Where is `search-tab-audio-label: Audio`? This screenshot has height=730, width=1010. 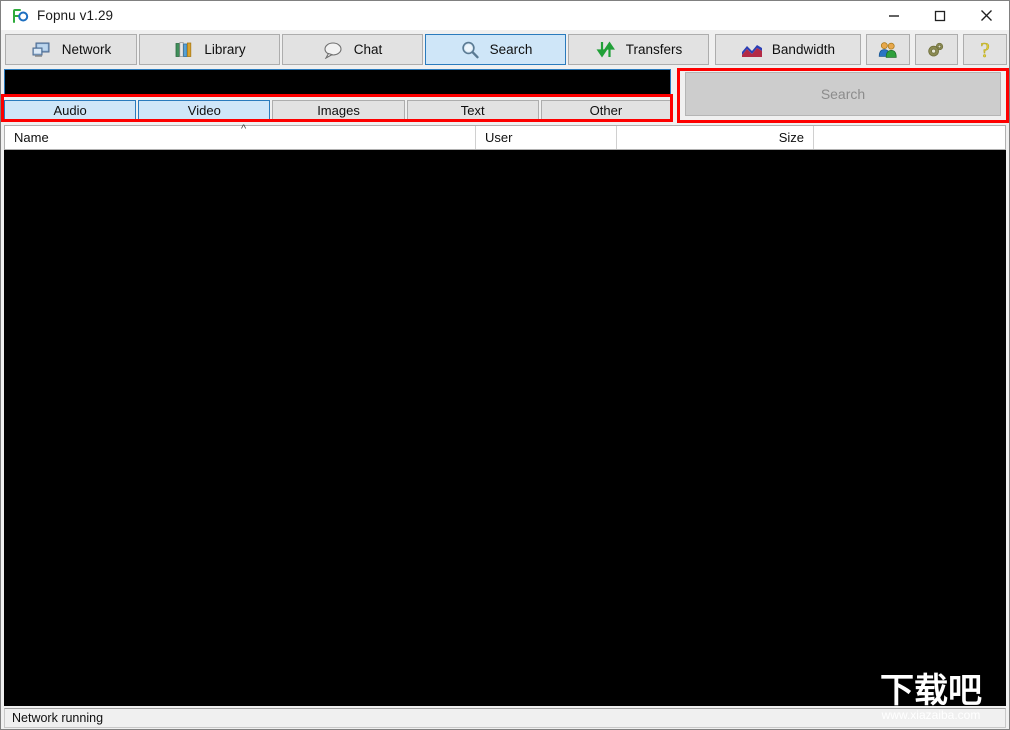
search-tab-audio-label: Audio is located at coordinates (70, 110).